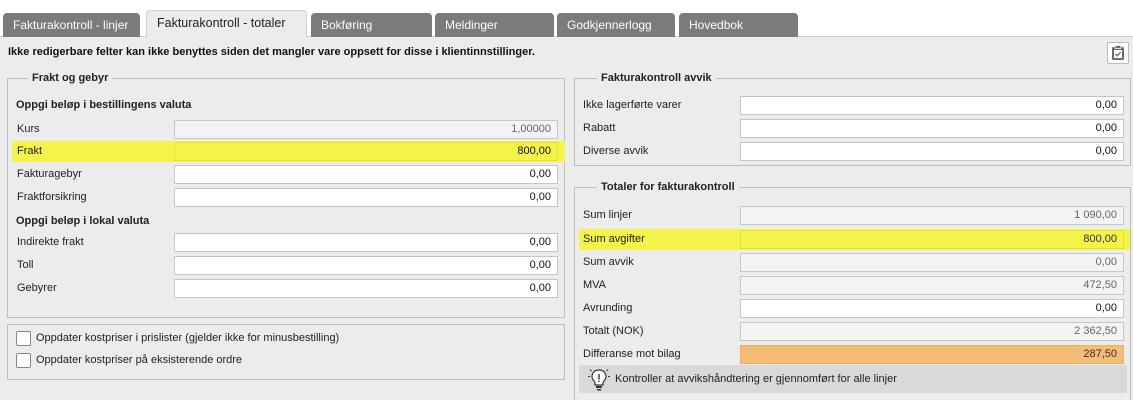 The image size is (1133, 400). I want to click on tab-meldinger: Meldinger, so click(494, 25).